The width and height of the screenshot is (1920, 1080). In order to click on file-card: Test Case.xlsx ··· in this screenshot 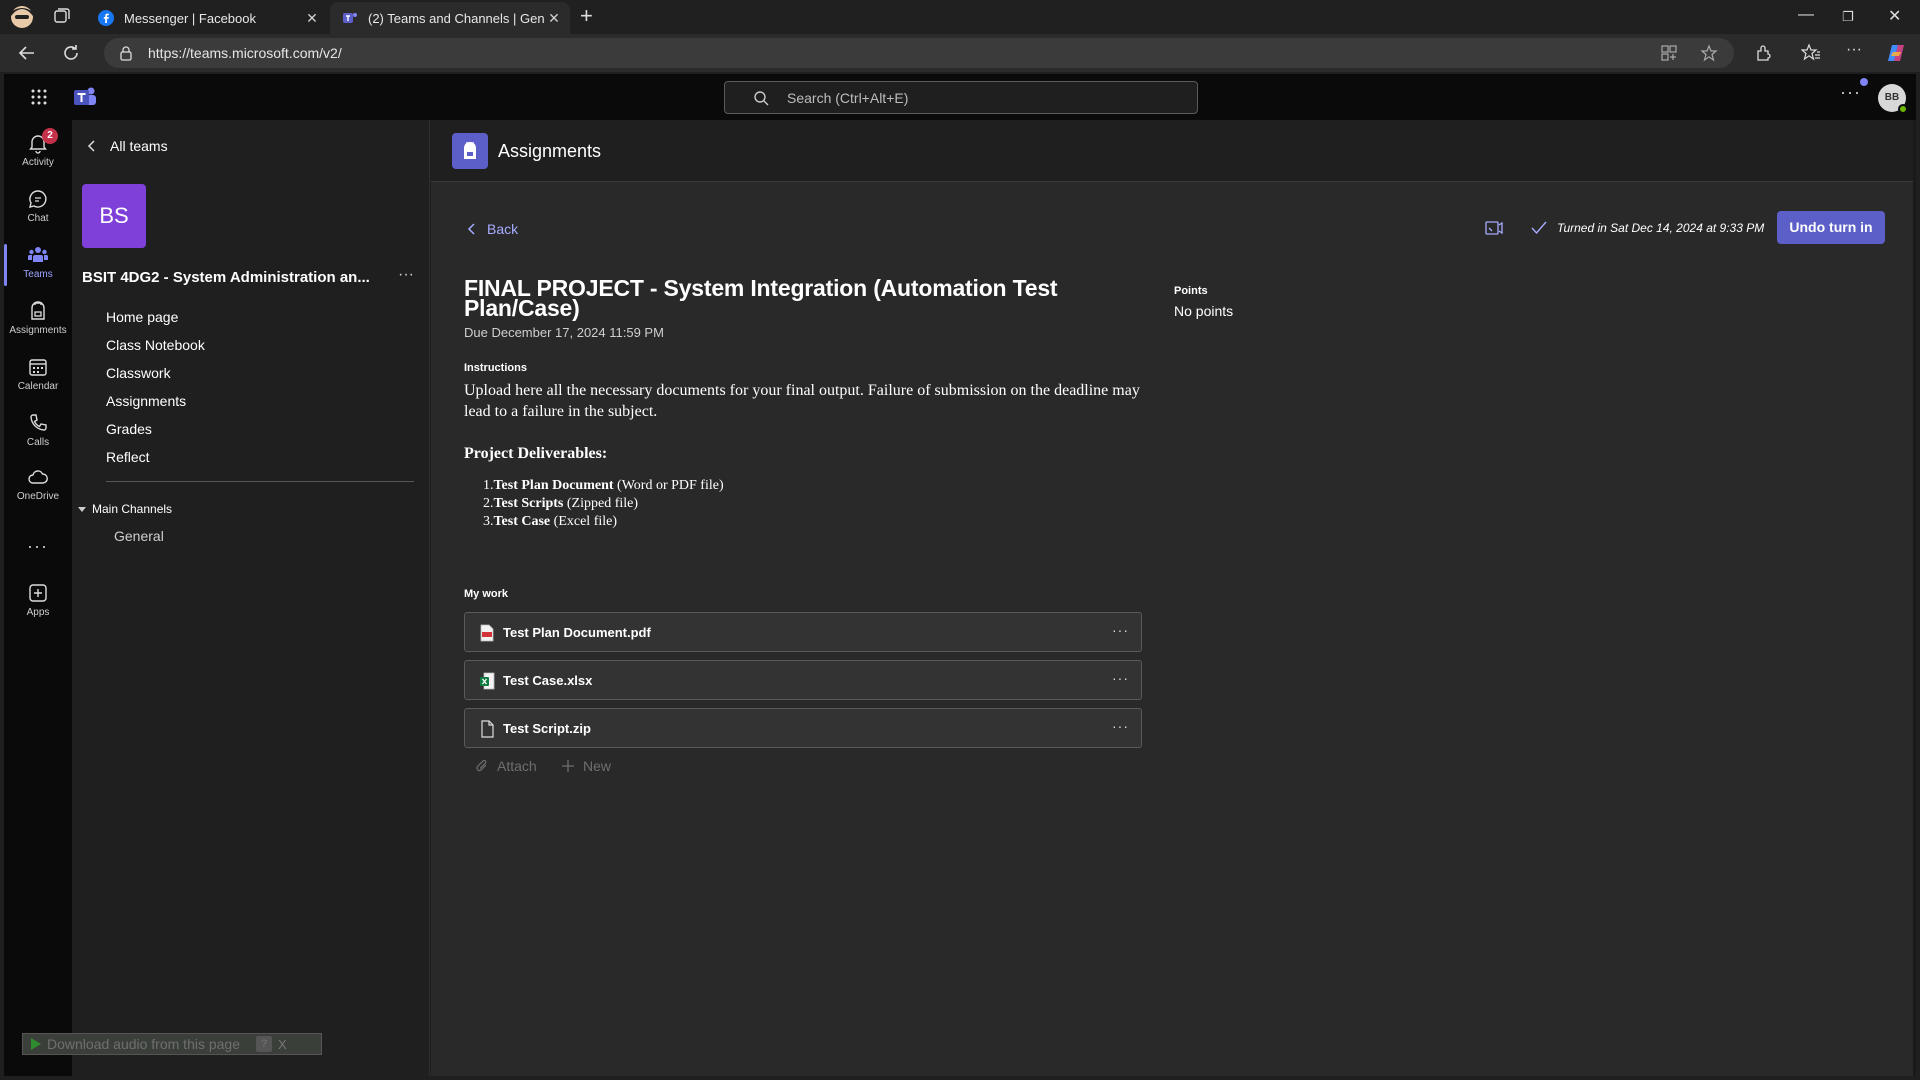, I will do `click(803, 680)`.